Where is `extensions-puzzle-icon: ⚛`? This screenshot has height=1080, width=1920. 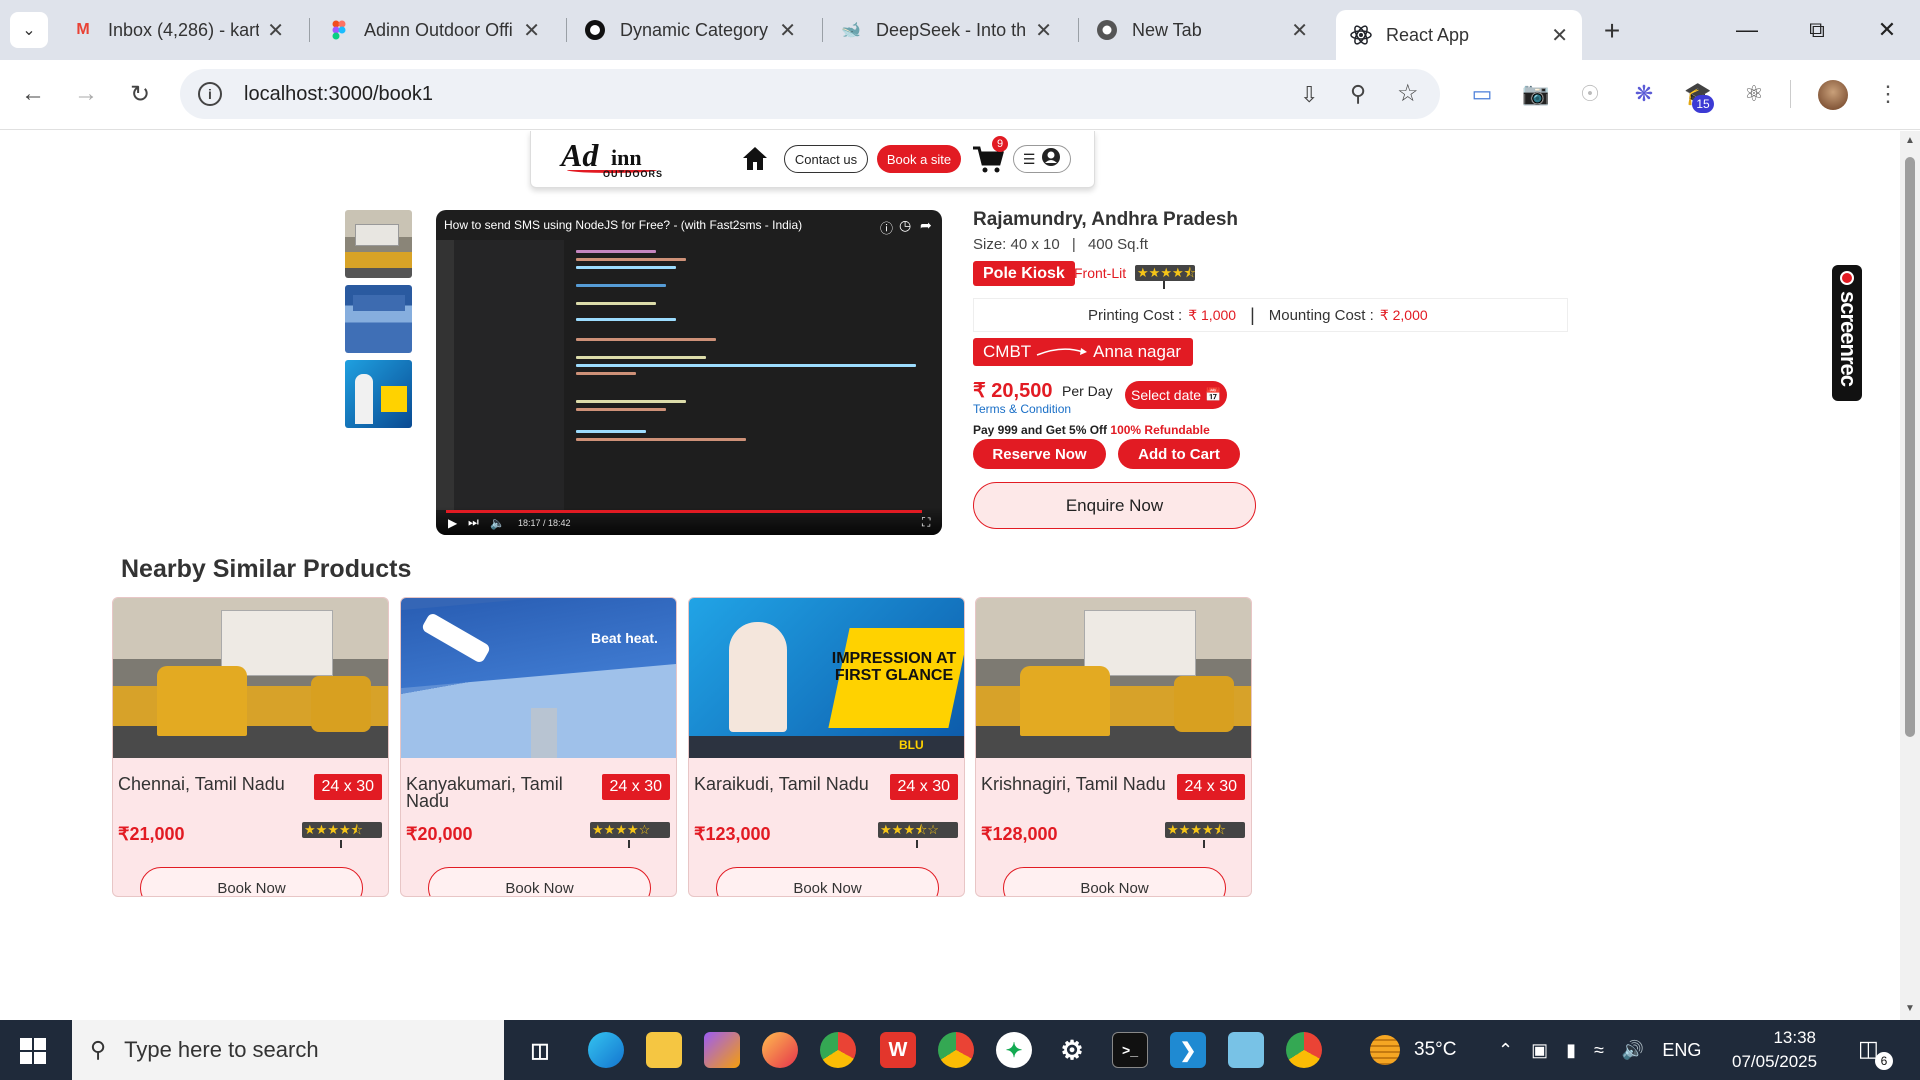
extensions-puzzle-icon: ⚛ is located at coordinates (1754, 94).